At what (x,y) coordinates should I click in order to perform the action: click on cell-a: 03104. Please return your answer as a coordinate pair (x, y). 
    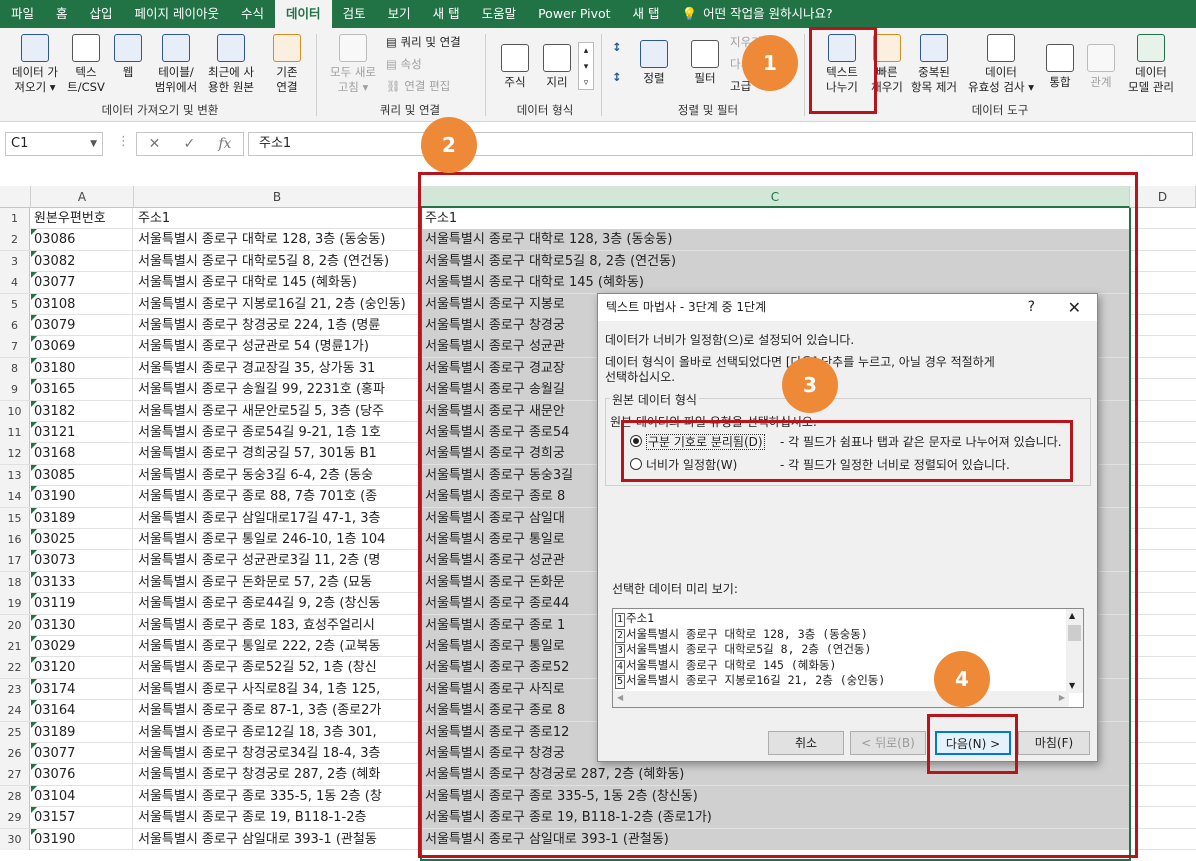
    Looking at the image, I should click on (82, 796).